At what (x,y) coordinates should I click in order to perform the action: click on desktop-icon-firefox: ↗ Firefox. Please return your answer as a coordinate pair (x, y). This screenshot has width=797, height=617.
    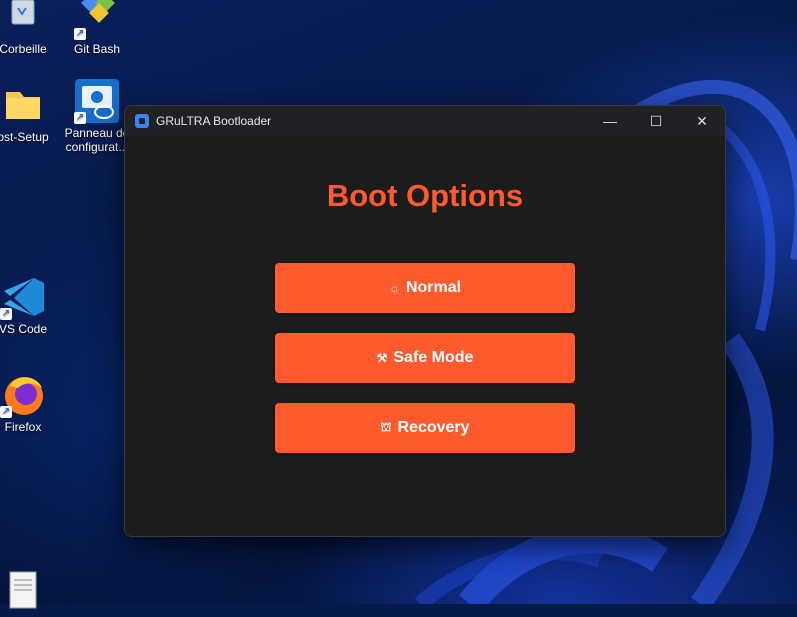
    Looking at the image, I should click on (29, 403).